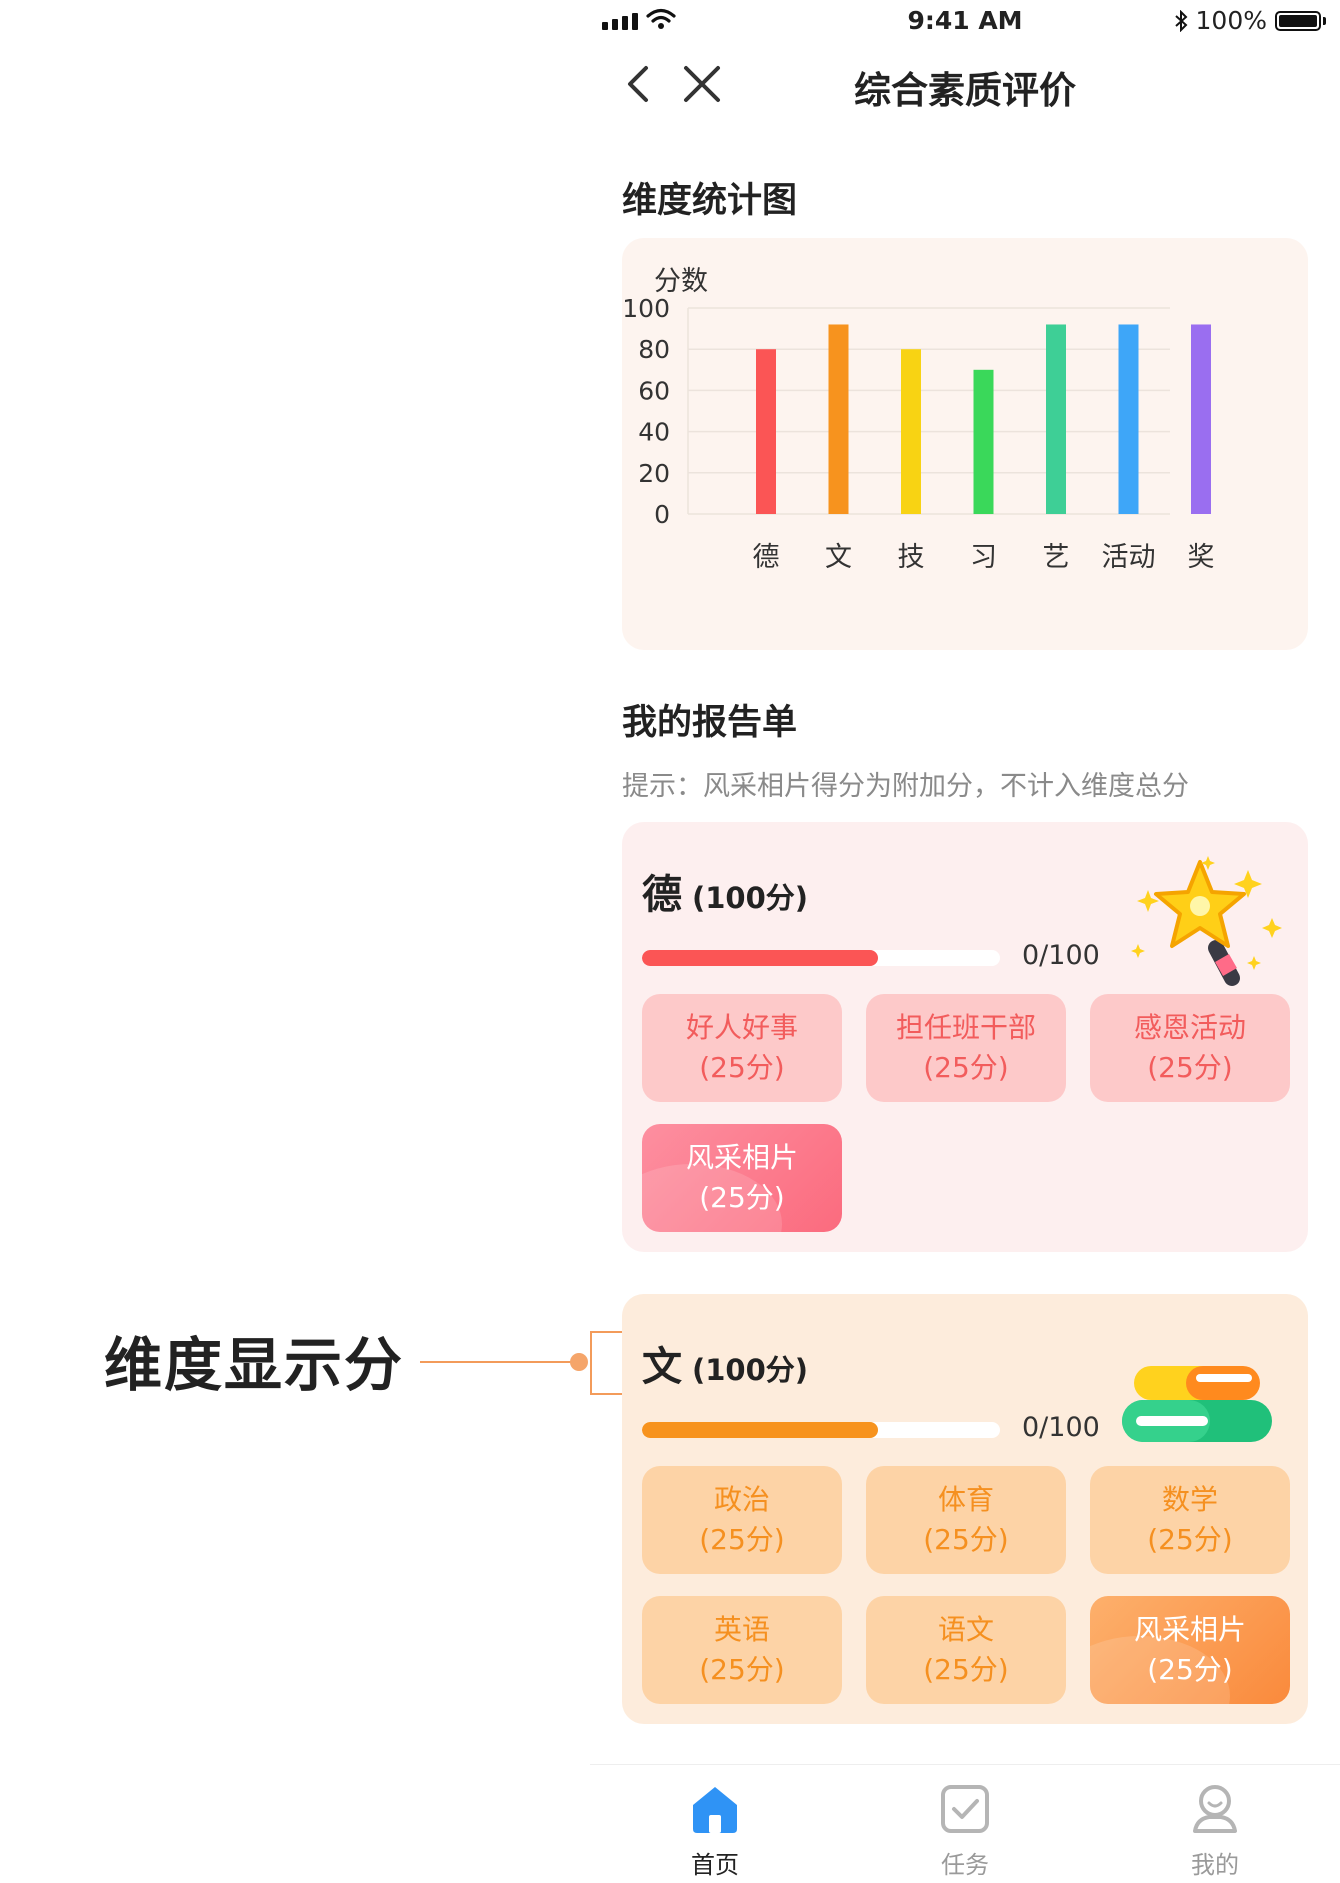 The width and height of the screenshot is (1340, 1883). I want to click on bar-chart: 分数 100 80 60 40 20 0 德 文 技 习 艺 活动 奖, so click(918, 419).